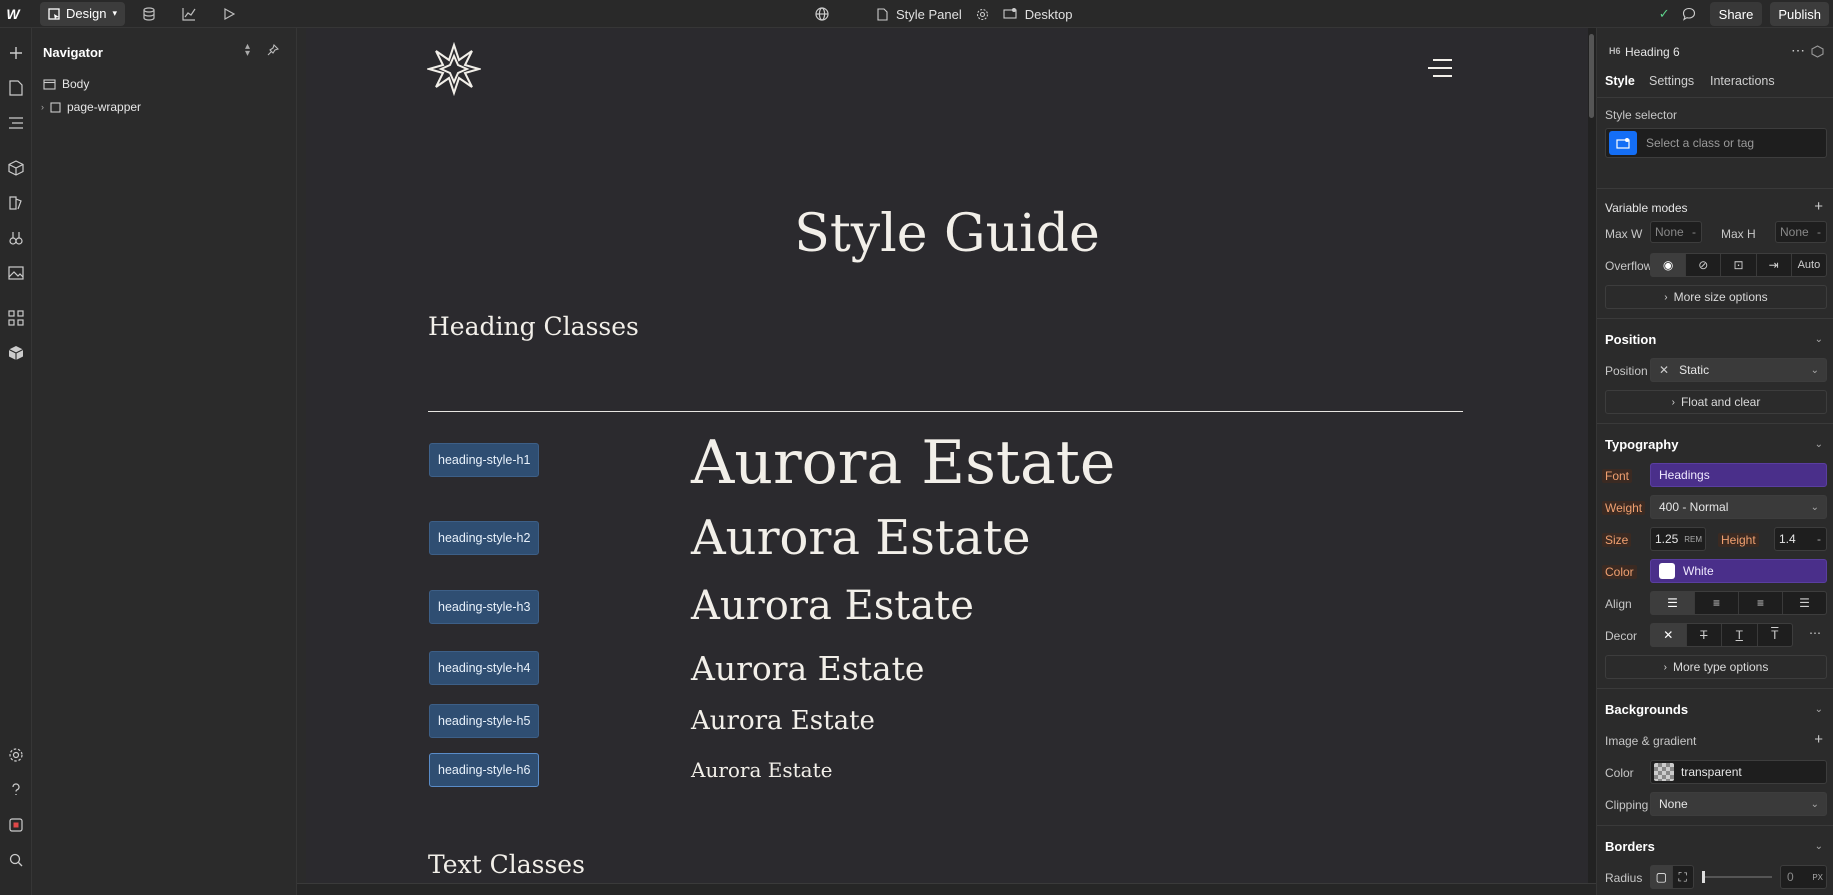 This screenshot has height=895, width=1833. What do you see at coordinates (16, 790) in the screenshot?
I see `help-icon` at bounding box center [16, 790].